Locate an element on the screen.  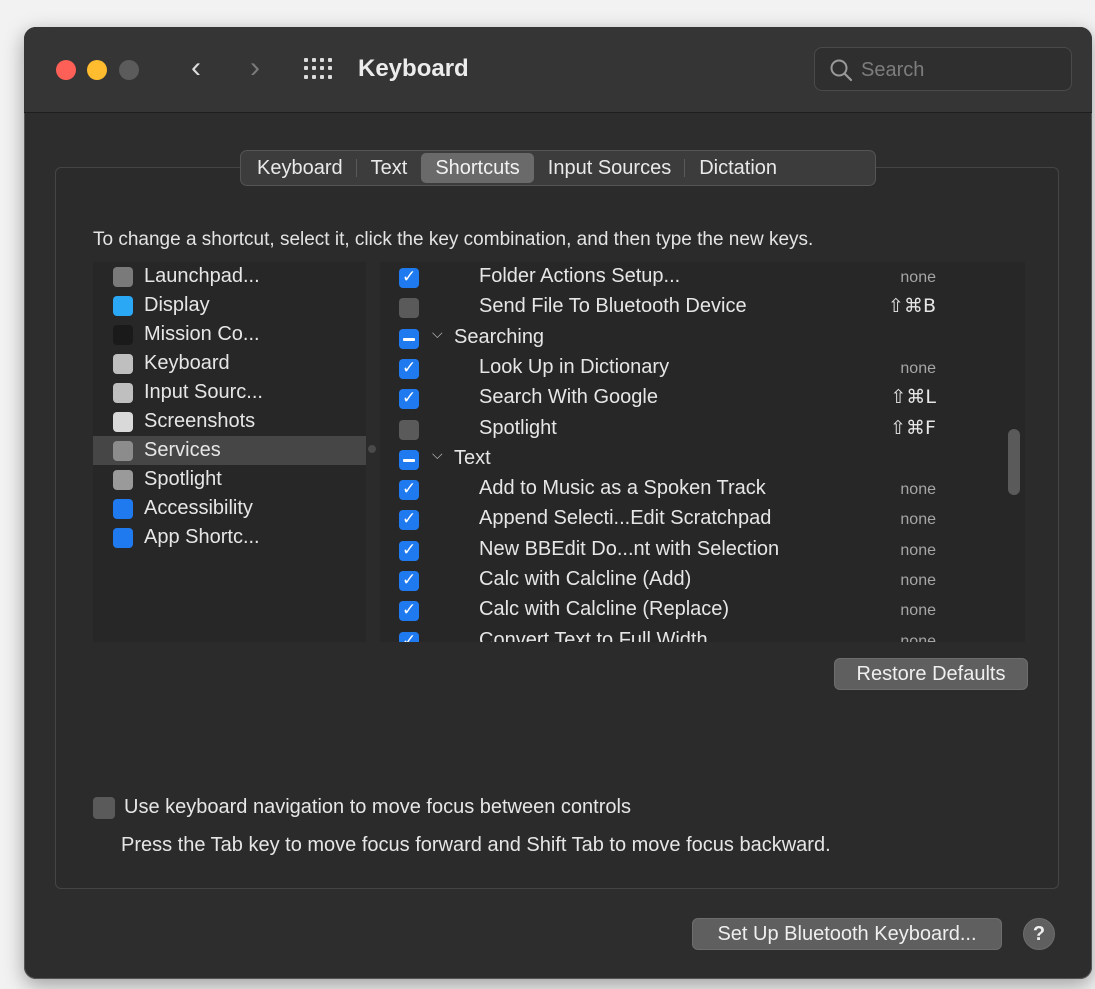
keyboard-icon is located at coordinates (123, 363).